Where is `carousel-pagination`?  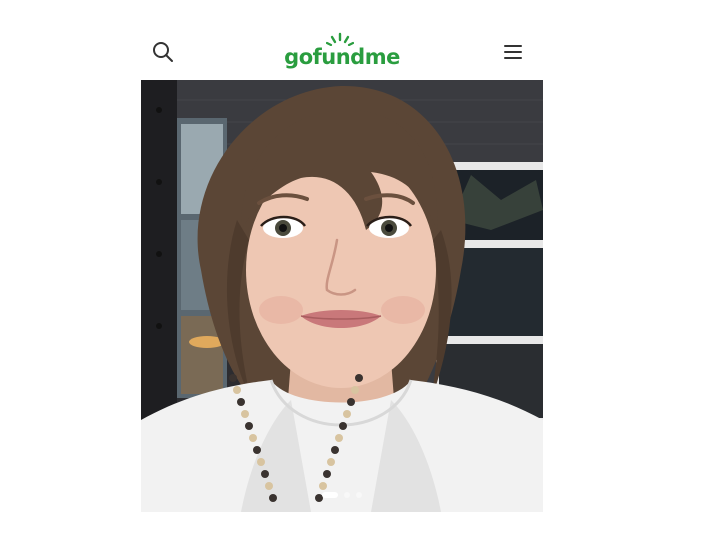
carousel-pagination is located at coordinates (342, 495).